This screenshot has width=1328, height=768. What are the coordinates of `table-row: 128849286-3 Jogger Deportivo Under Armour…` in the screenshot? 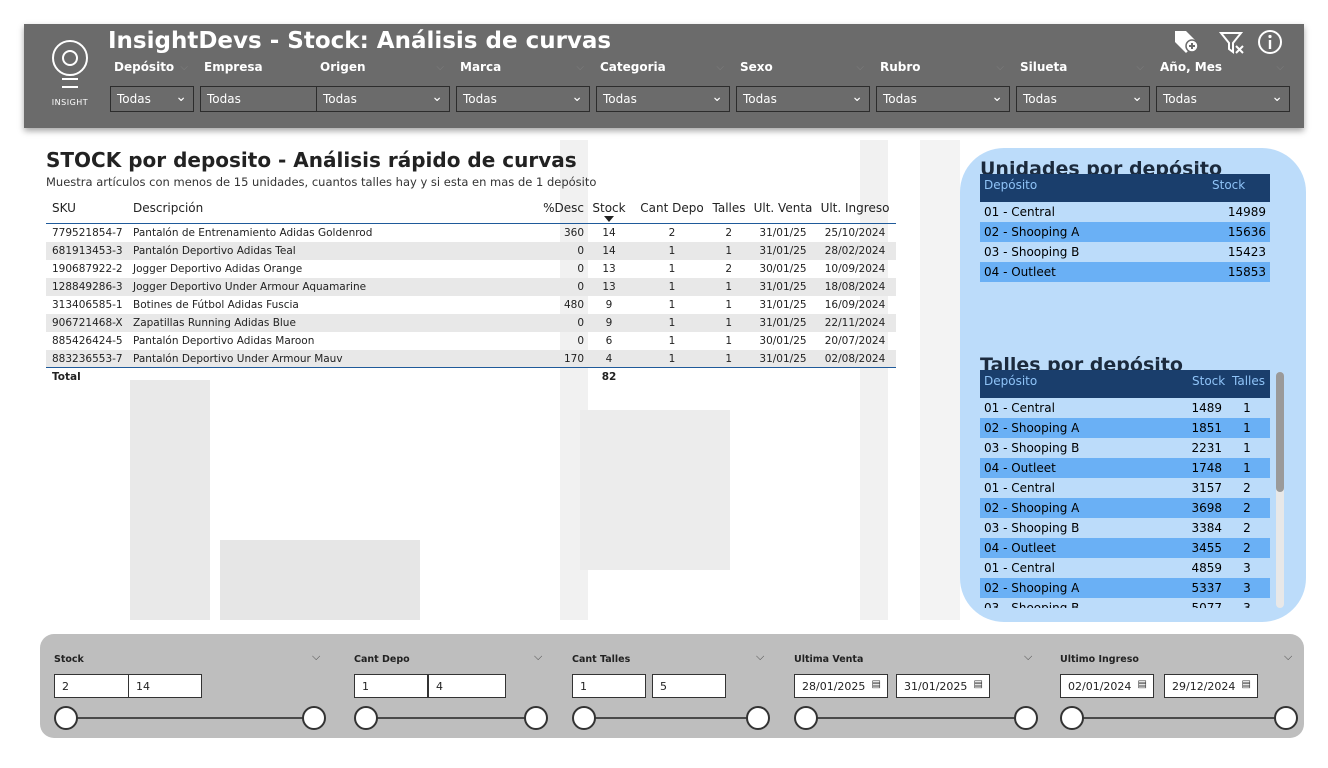 It's located at (471, 287).